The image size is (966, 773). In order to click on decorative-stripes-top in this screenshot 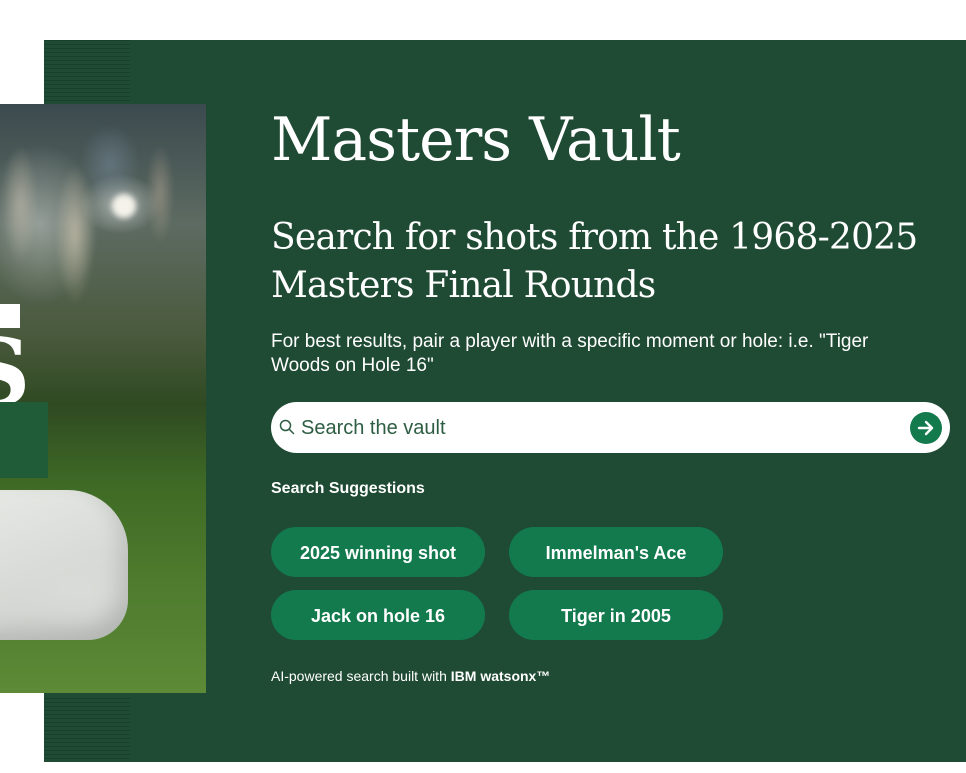, I will do `click(87, 72)`.